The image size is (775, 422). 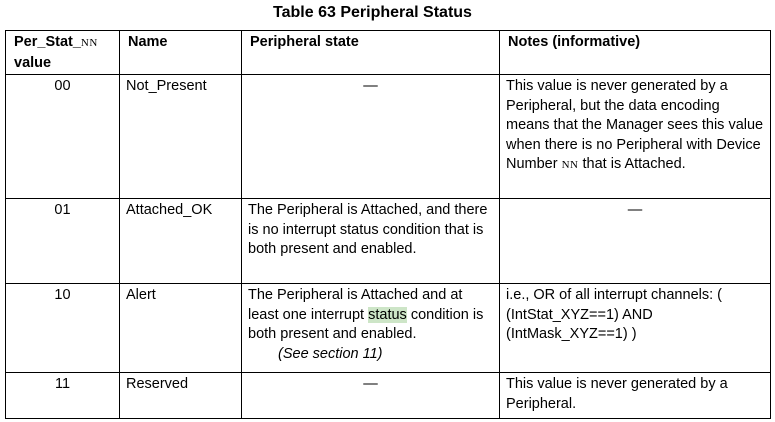 I want to click on cell-name: Not_Present, so click(x=180, y=136).